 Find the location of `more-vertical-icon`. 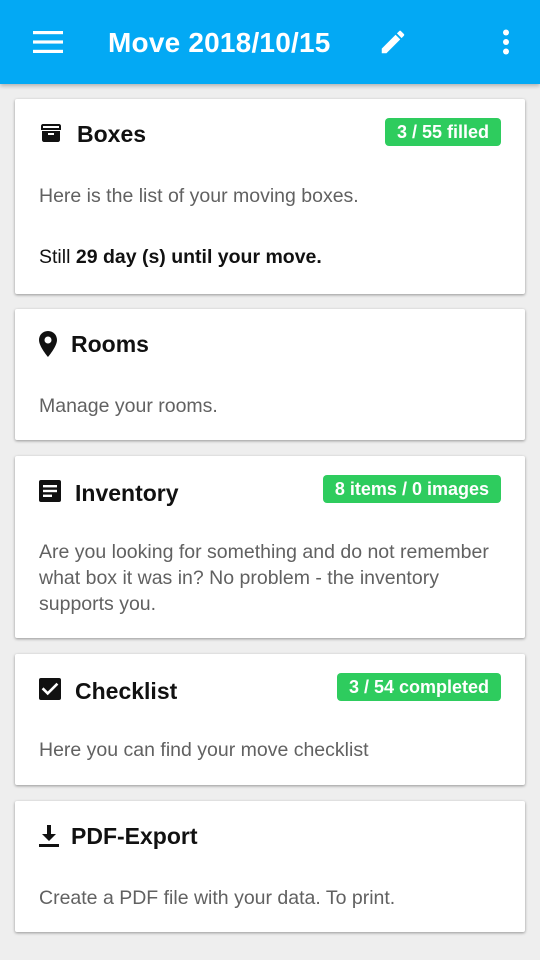

more-vertical-icon is located at coordinates (506, 42).